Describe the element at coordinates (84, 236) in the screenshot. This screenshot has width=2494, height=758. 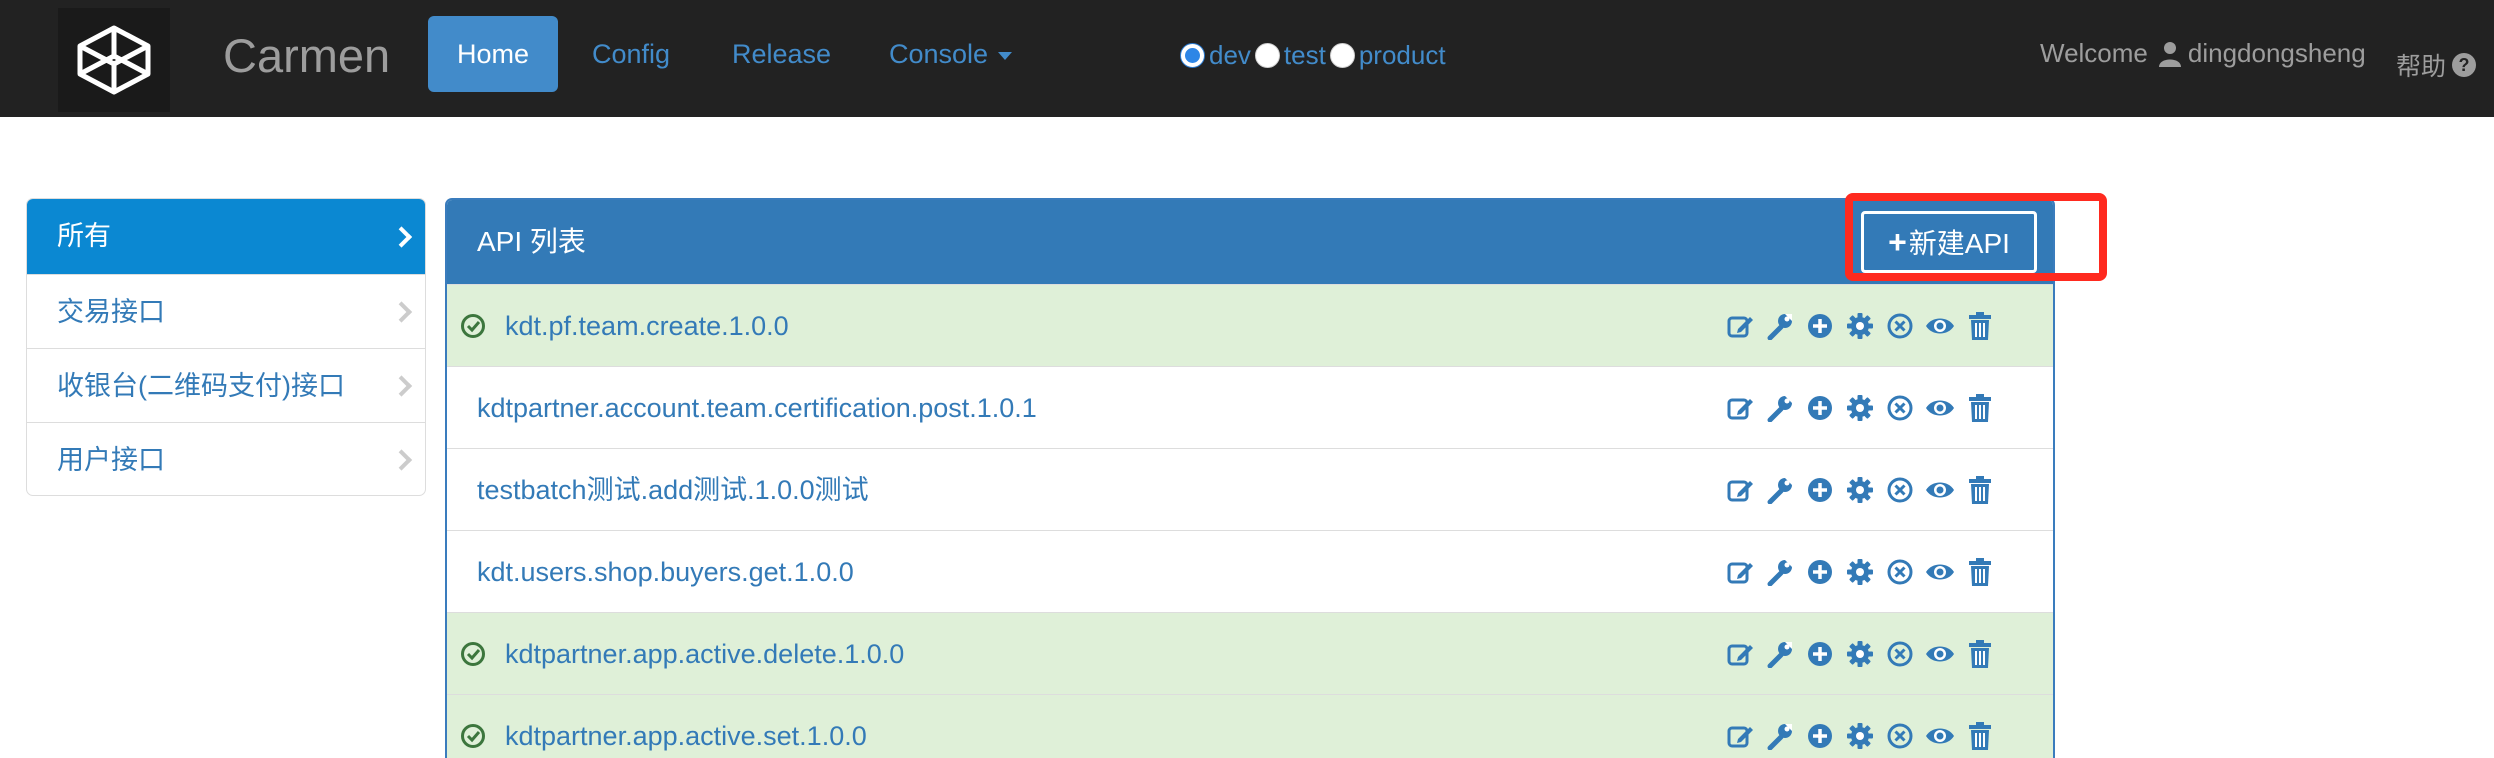
I see `sidebar-item-label: 所有` at that location.